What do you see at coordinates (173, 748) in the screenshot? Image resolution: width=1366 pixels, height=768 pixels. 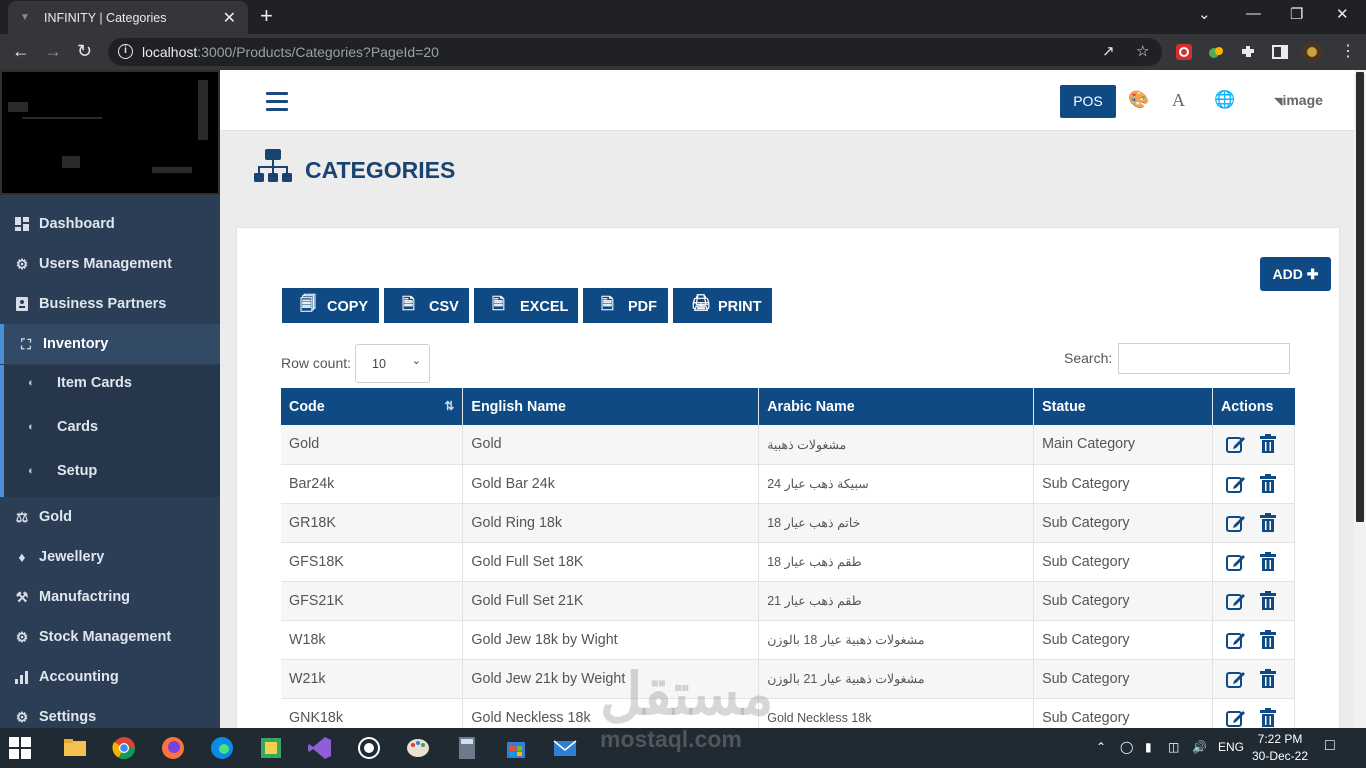 I see `firefox-icon` at bounding box center [173, 748].